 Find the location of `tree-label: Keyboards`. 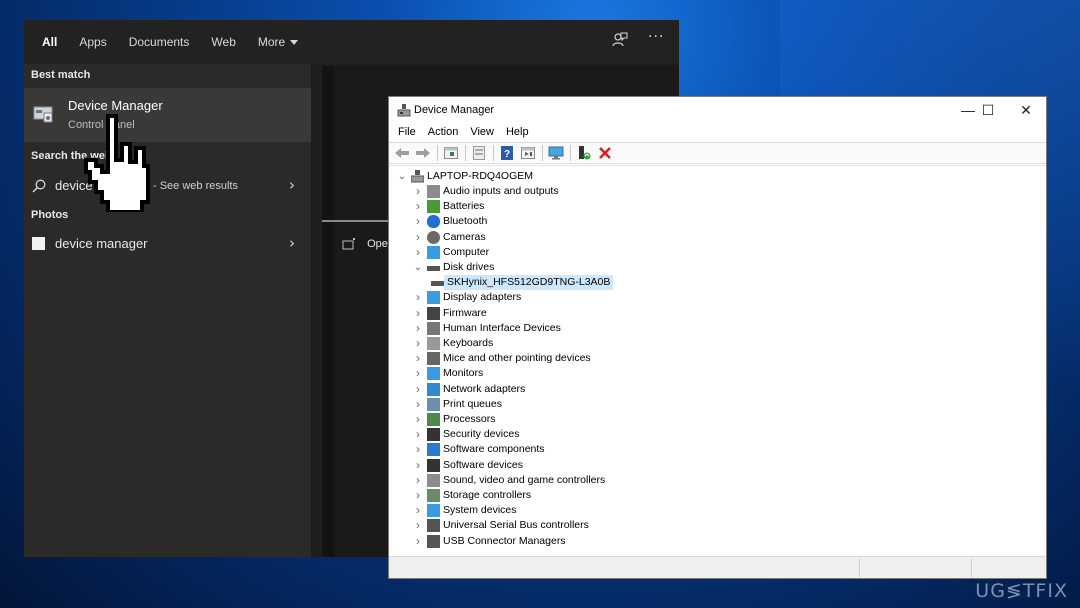

tree-label: Keyboards is located at coordinates (468, 343).